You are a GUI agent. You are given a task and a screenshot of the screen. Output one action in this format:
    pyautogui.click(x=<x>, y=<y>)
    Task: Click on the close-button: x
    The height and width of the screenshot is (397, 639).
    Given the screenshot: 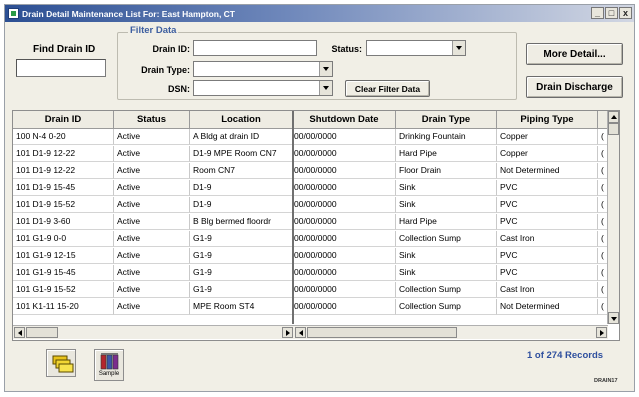 What is the action you would take?
    pyautogui.click(x=625, y=13)
    